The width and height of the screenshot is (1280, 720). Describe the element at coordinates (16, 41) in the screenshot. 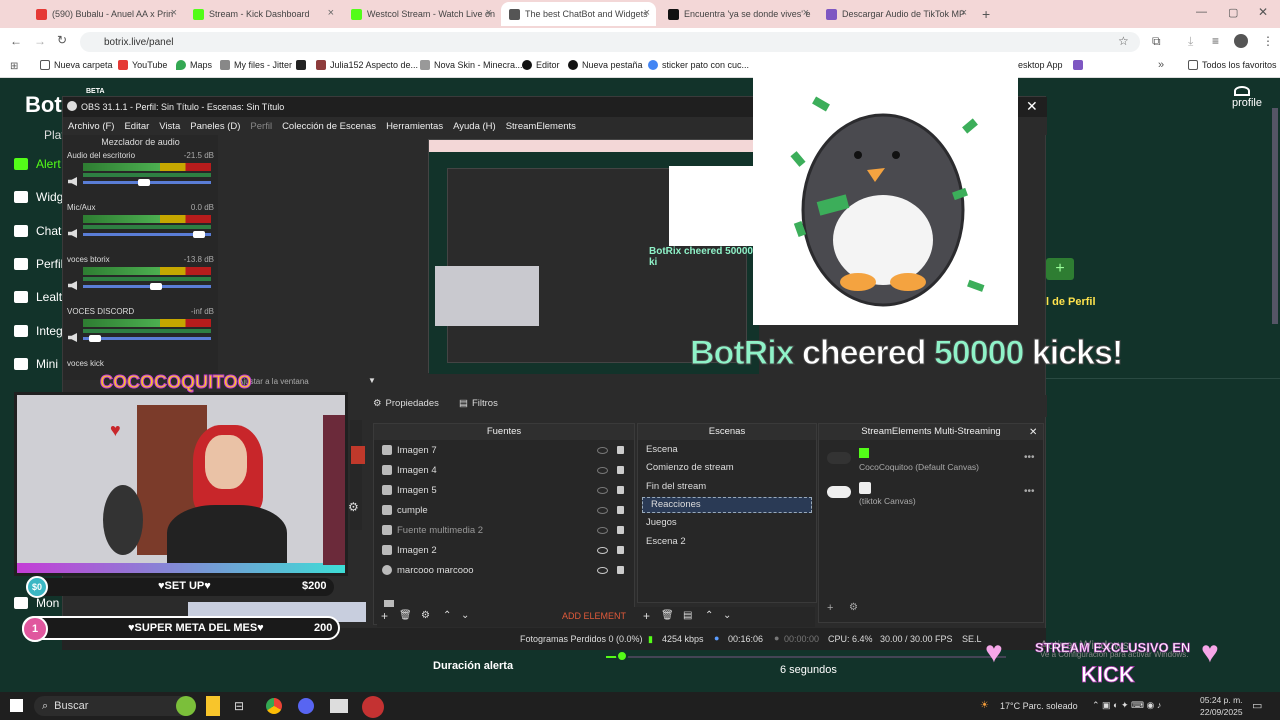

I see `back-button: ←` at that location.